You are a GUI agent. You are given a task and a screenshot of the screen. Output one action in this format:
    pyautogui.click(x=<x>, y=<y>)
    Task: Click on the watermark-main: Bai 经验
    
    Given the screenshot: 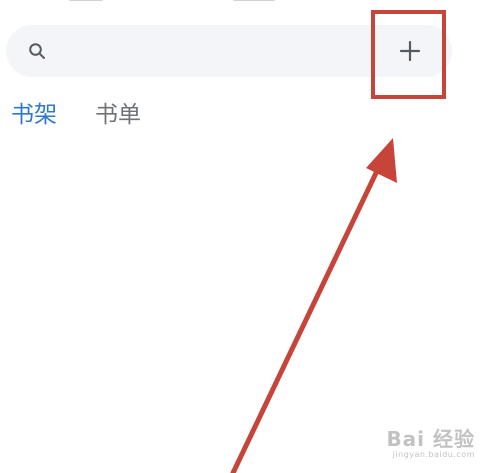 What is the action you would take?
    pyautogui.click(x=430, y=439)
    